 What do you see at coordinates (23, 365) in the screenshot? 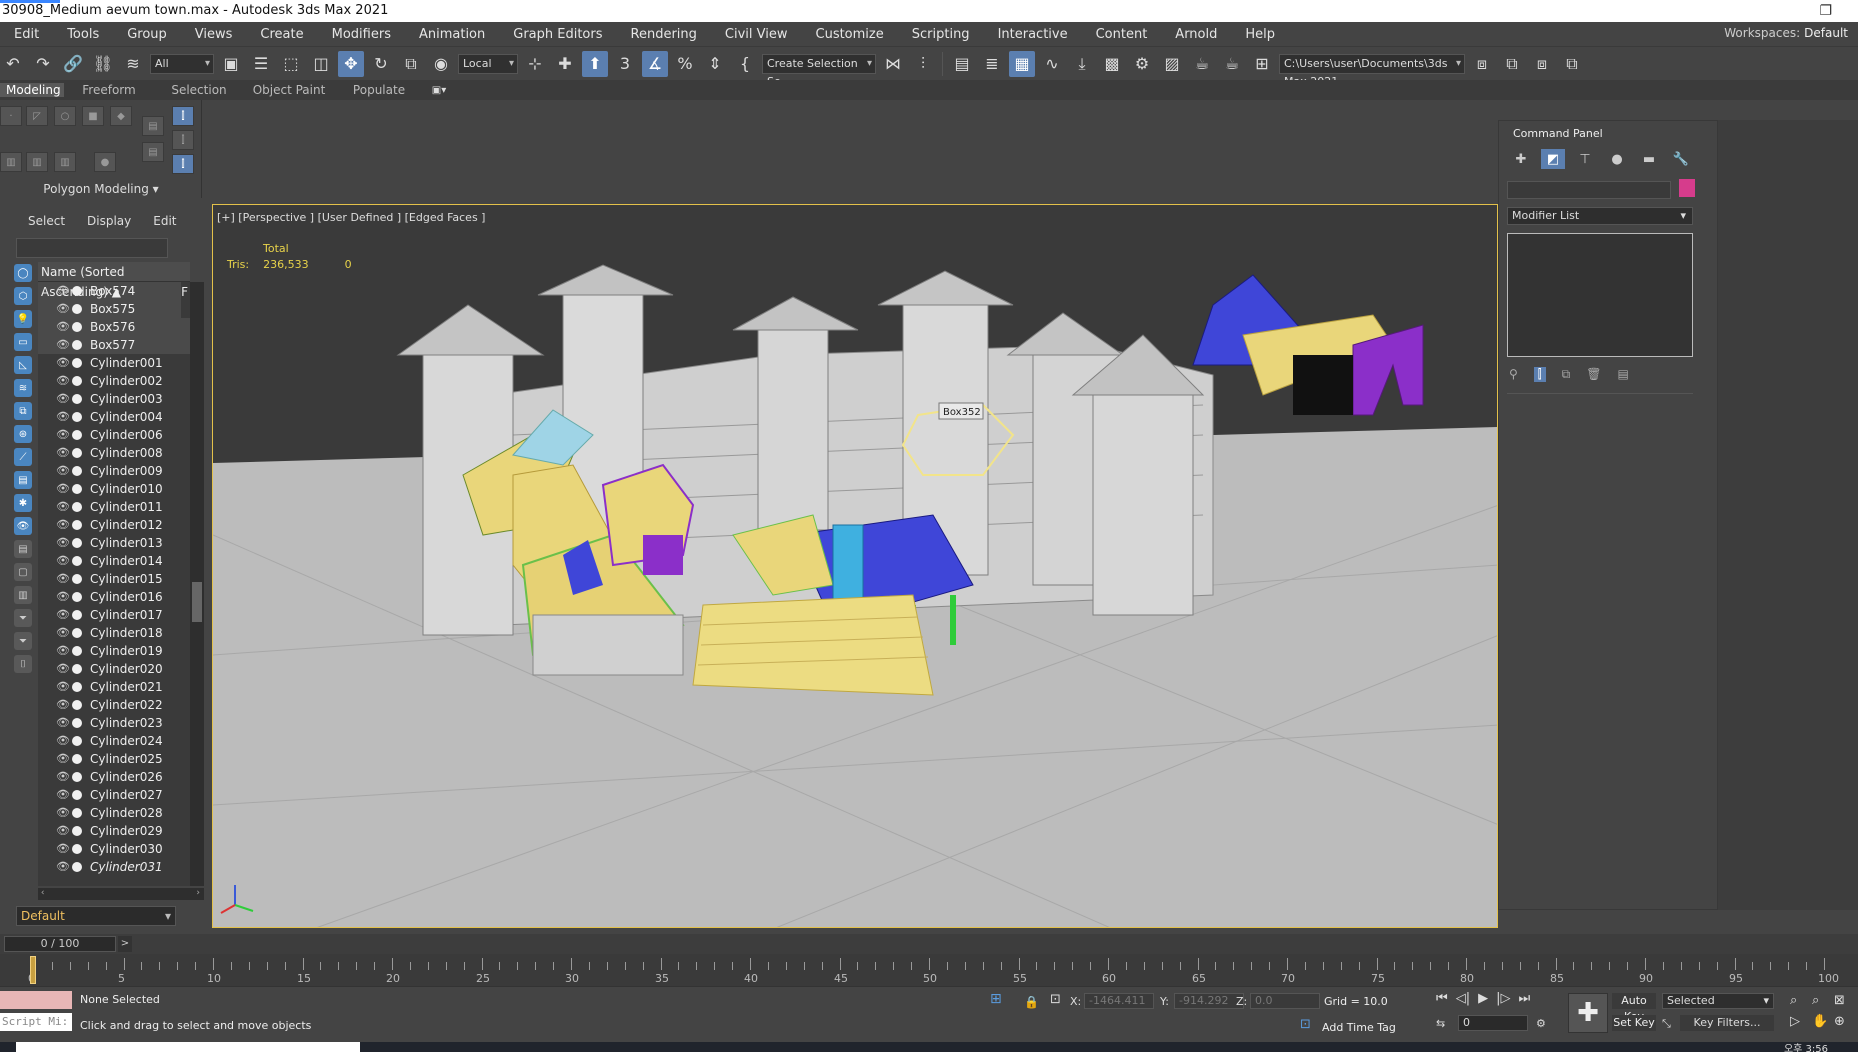
I see `filter-helpers-icon: ◺` at bounding box center [23, 365].